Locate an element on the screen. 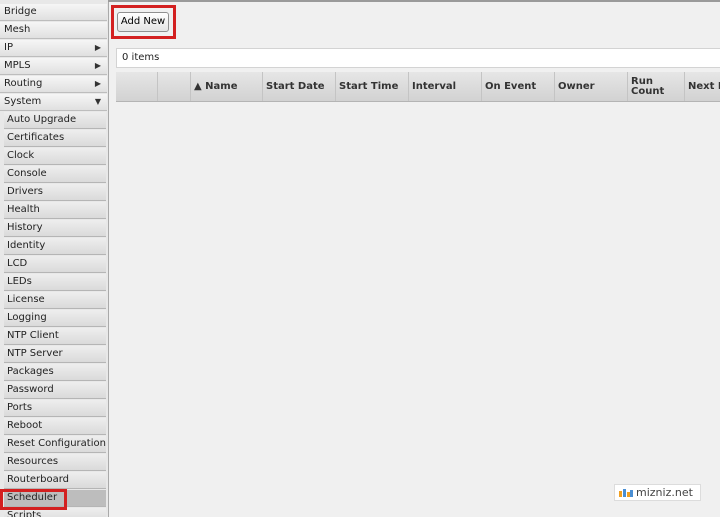 The image size is (720, 517). sidebar-item-health: Health is located at coordinates (55, 210).